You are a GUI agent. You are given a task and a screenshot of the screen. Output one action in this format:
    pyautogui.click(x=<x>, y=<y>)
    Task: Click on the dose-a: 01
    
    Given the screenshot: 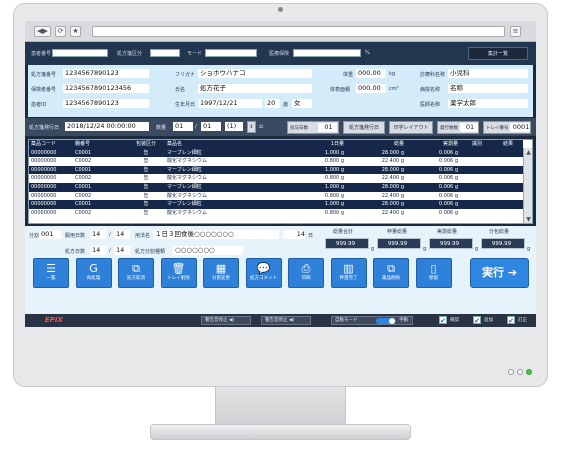 What is the action you would take?
    pyautogui.click(x=183, y=126)
    